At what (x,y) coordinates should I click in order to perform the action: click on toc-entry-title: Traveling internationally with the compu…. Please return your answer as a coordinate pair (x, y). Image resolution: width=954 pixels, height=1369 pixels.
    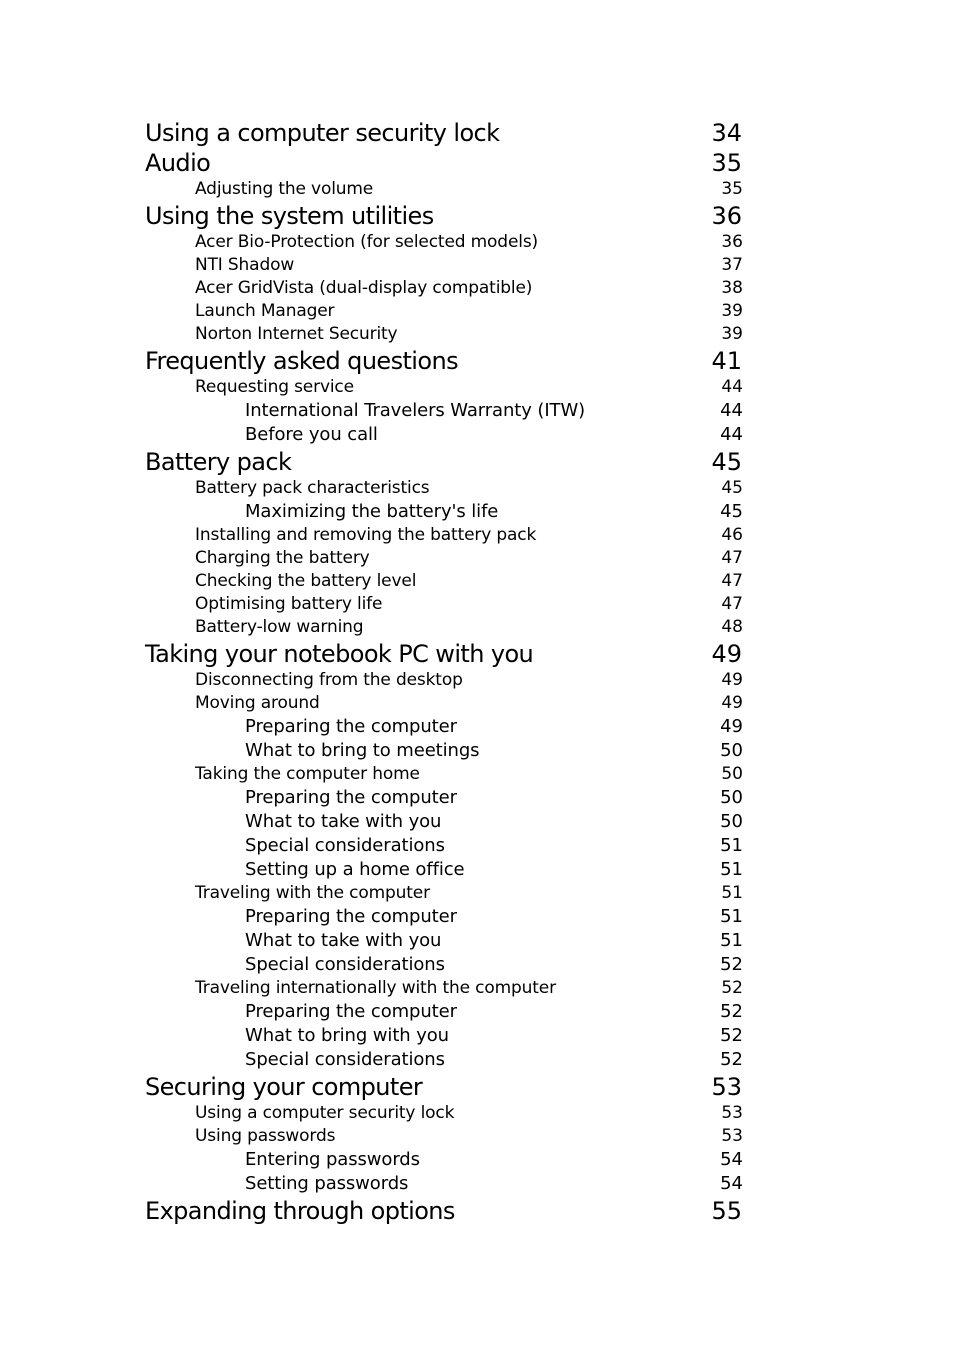
    Looking at the image, I should click on (375, 988).